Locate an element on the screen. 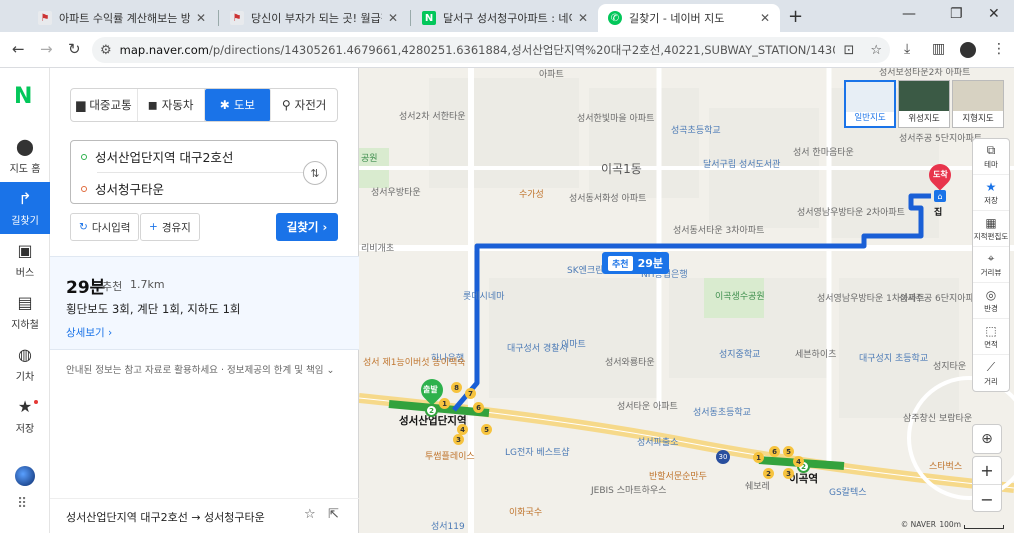  rail-item-train: ◍ 기차 is located at coordinates (25, 364).